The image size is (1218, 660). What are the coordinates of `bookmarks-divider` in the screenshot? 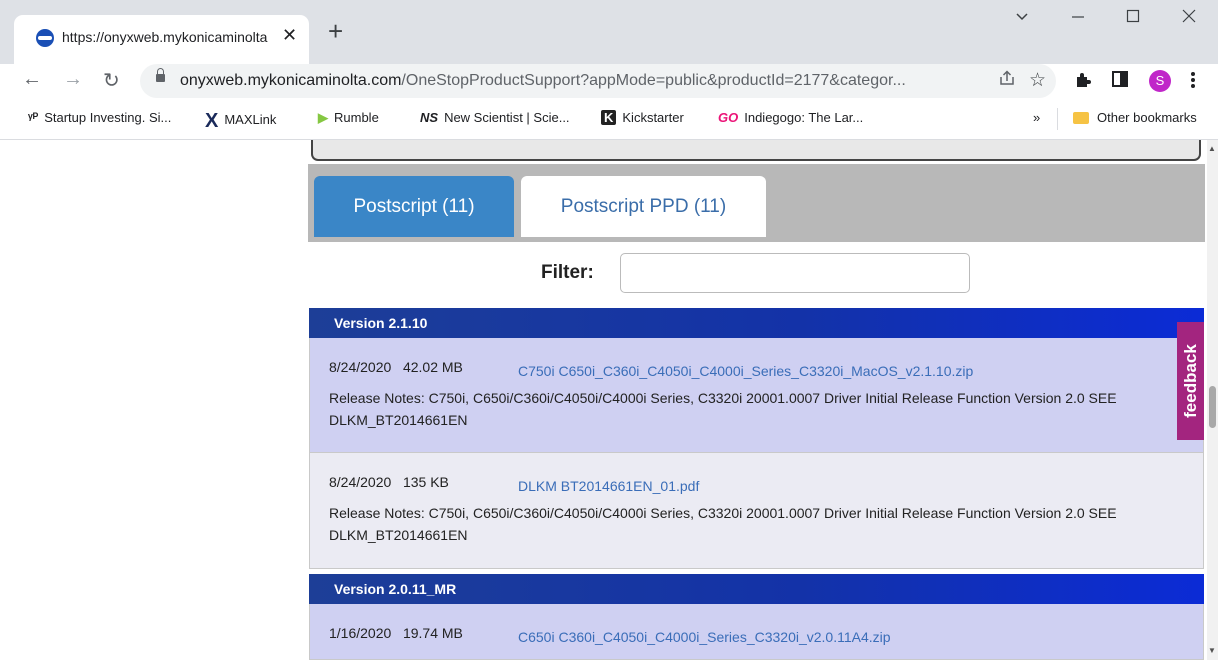 It's located at (1057, 119).